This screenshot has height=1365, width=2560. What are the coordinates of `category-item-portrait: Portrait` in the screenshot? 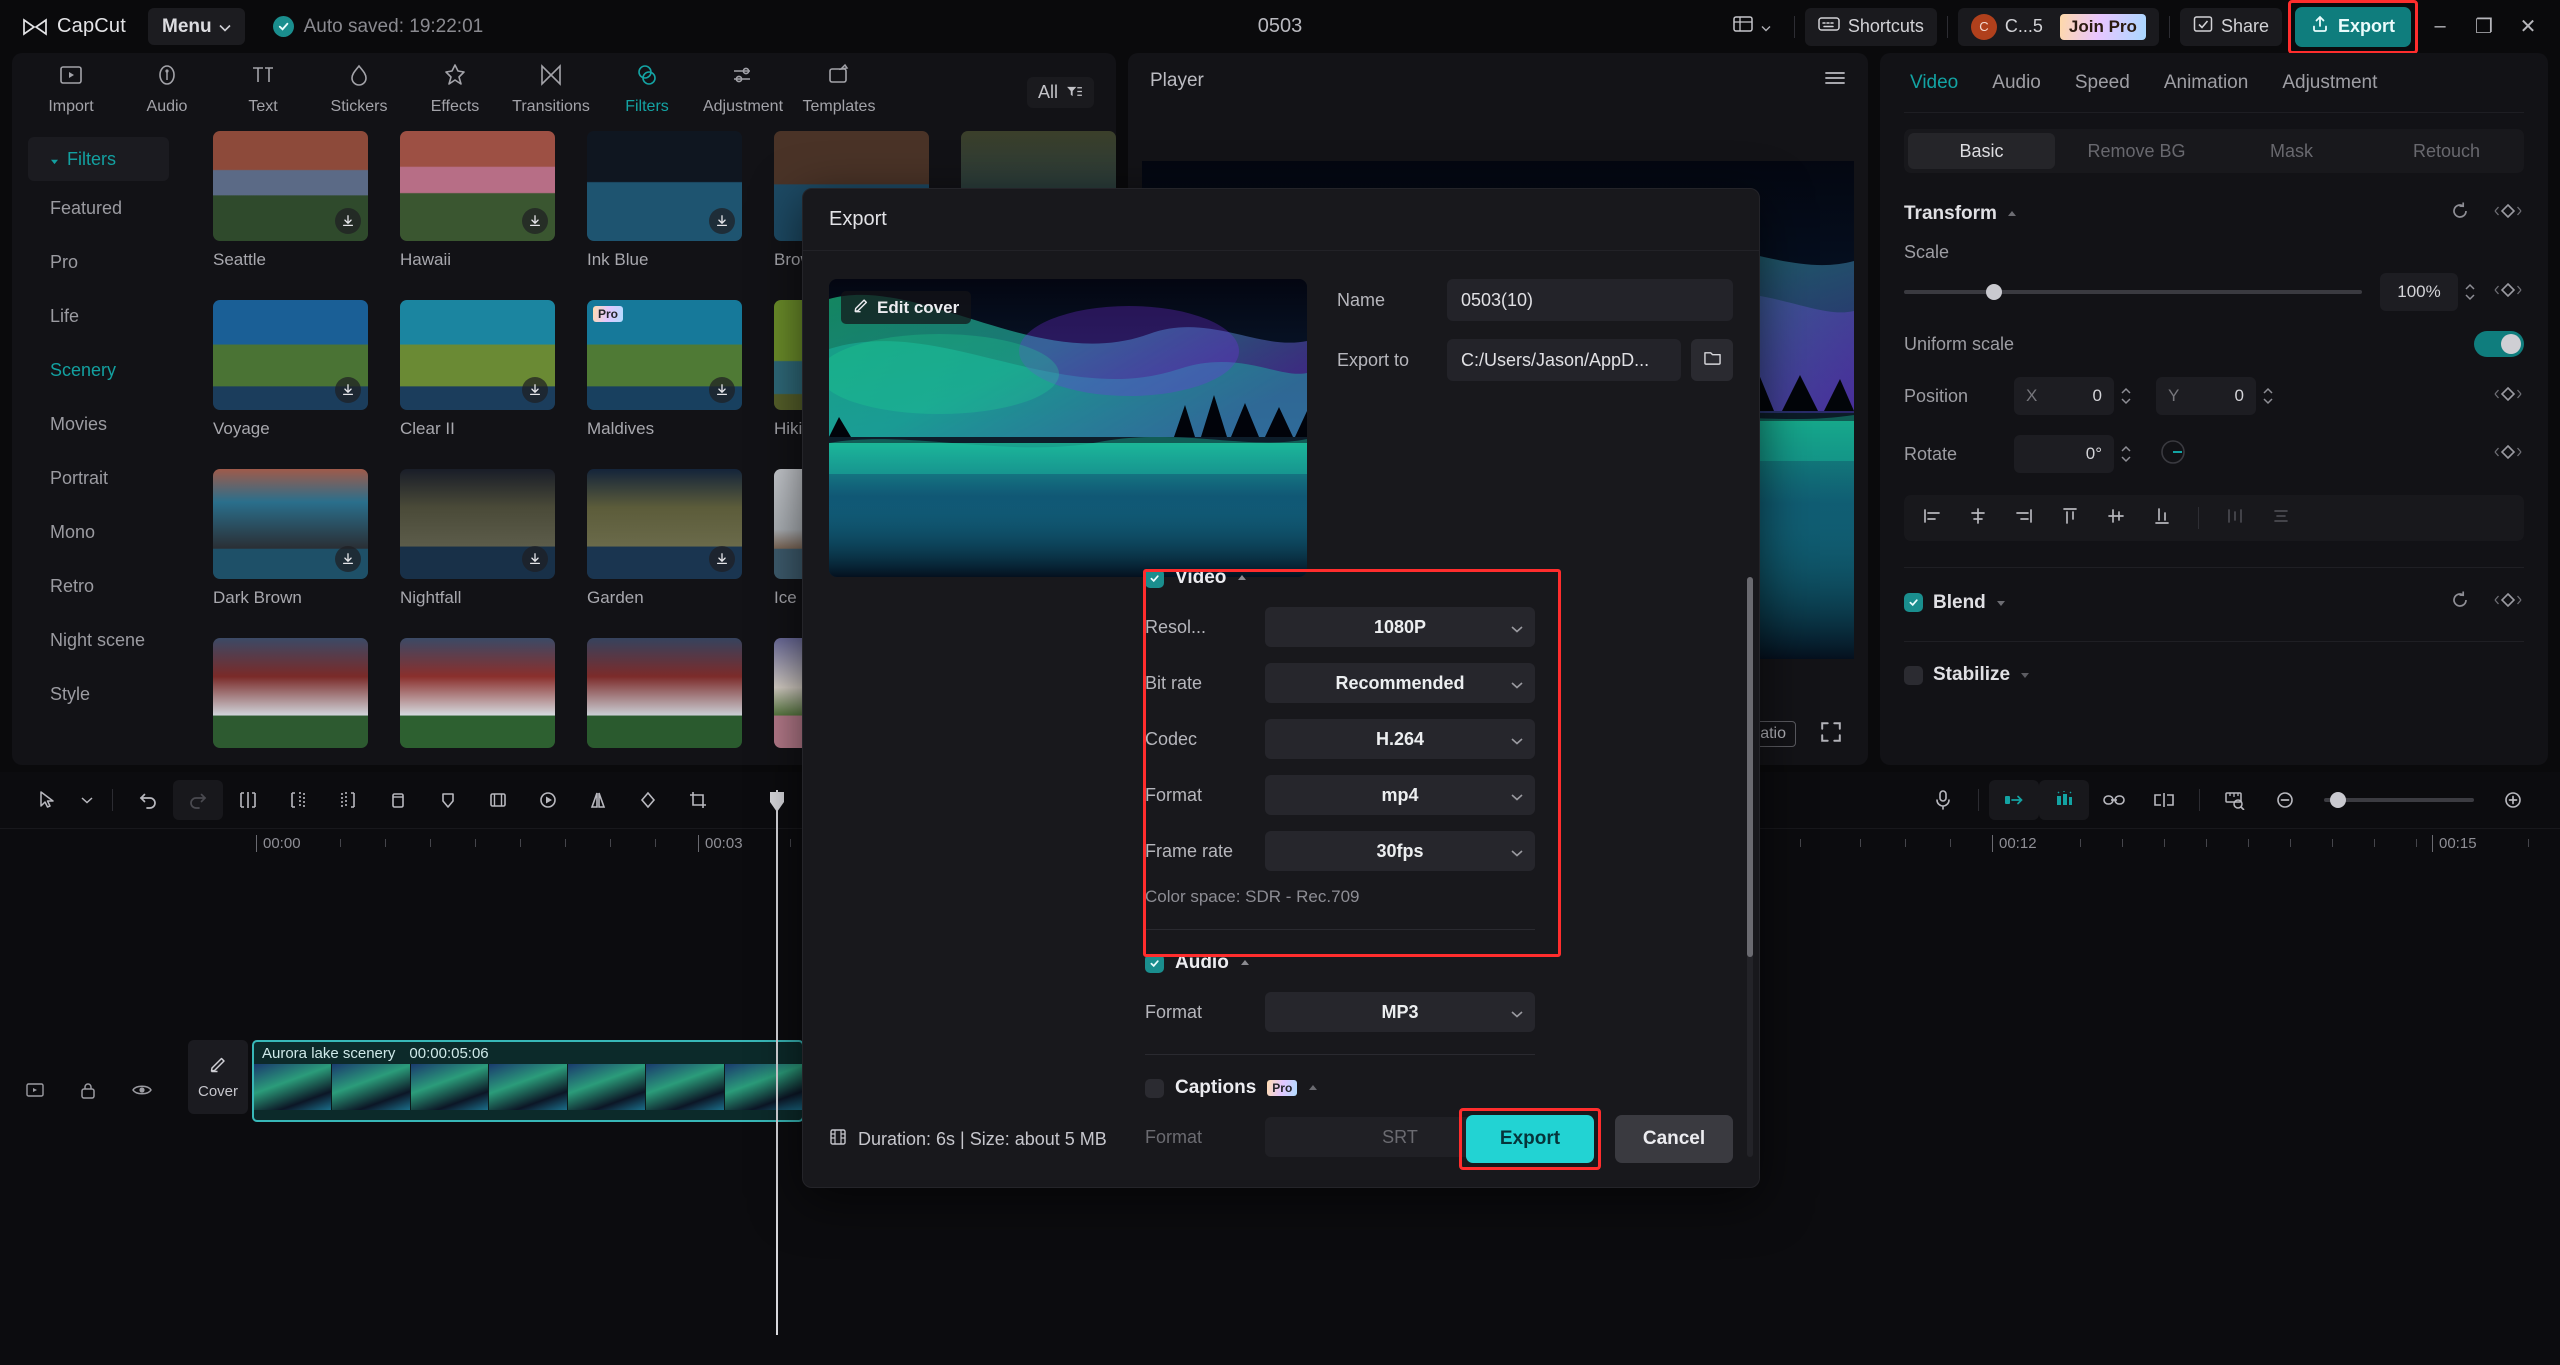 It's located at (98, 478).